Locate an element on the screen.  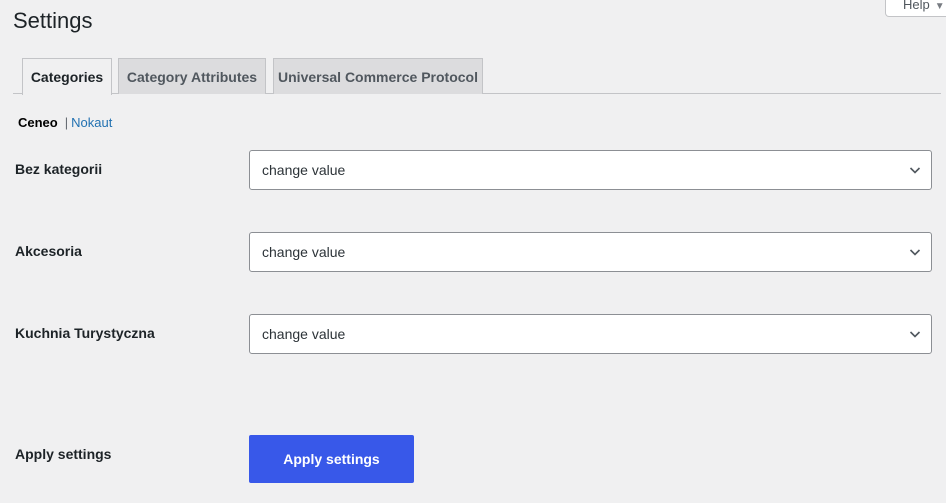
tab-category-attributes: Category Attributes is located at coordinates (192, 76).